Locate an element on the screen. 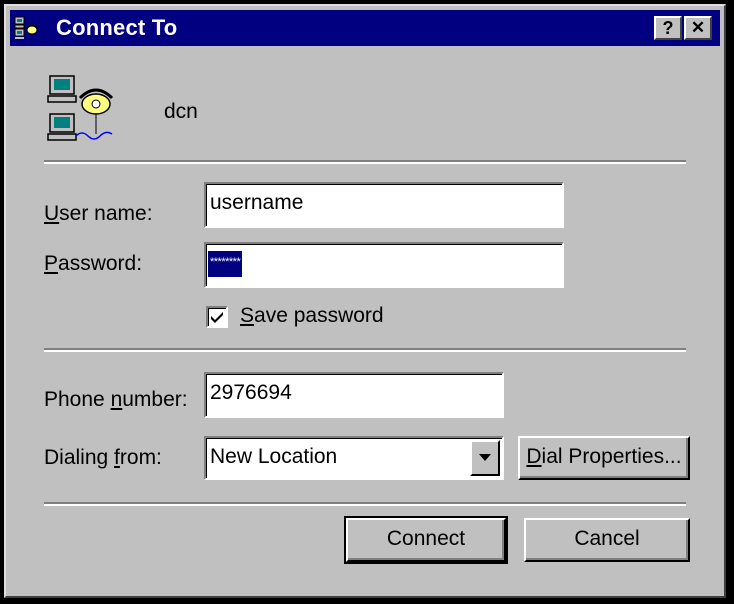 Image resolution: width=734 pixels, height=604 pixels. checkmark-icon is located at coordinates (217, 317).